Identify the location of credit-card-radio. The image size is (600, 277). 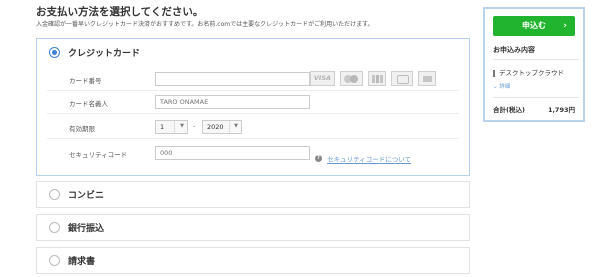
(54, 52).